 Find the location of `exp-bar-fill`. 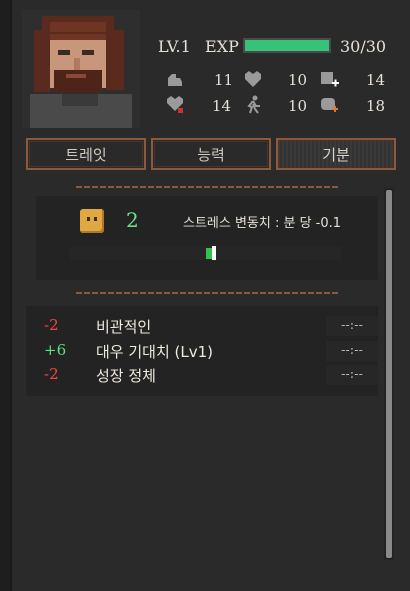

exp-bar-fill is located at coordinates (287, 45).